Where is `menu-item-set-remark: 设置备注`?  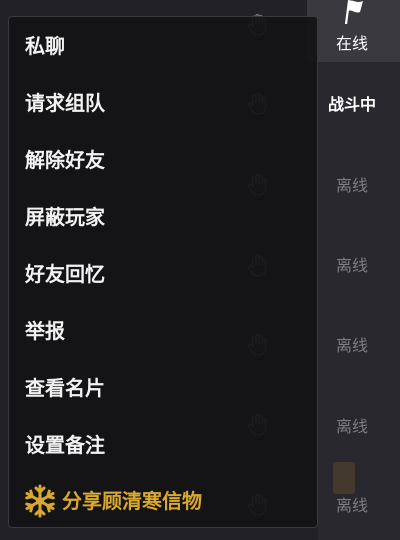 menu-item-set-remark: 设置备注 is located at coordinates (163, 445).